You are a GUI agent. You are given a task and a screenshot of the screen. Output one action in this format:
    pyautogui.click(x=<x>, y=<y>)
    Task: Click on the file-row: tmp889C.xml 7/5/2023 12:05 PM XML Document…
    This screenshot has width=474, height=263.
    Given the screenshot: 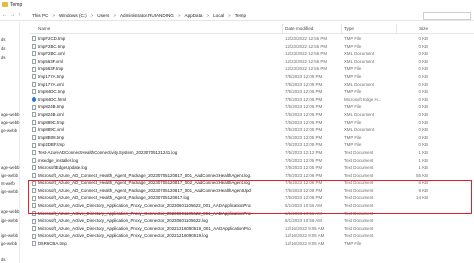 What is the action you would take?
    pyautogui.click(x=252, y=130)
    